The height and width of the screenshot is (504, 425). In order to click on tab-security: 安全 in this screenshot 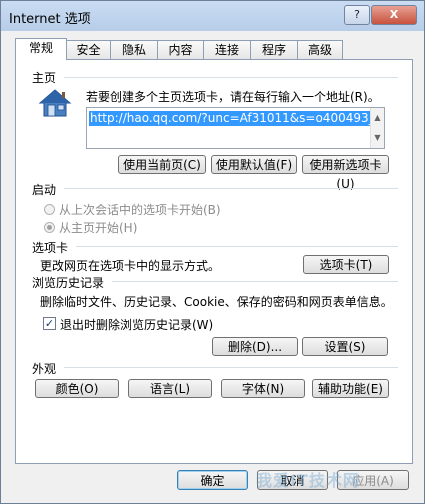, I will do `click(88, 49)`.